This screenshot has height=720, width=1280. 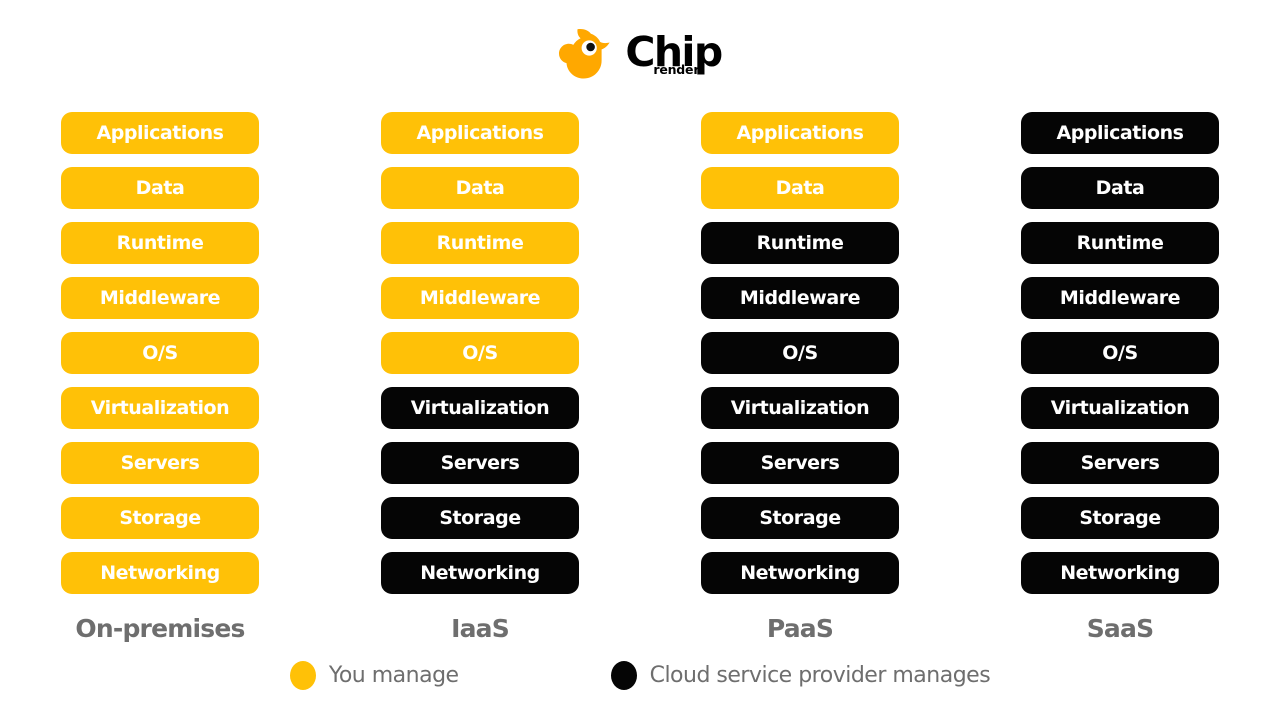 I want to click on legend-swatch-black-icon, so click(x=623, y=675).